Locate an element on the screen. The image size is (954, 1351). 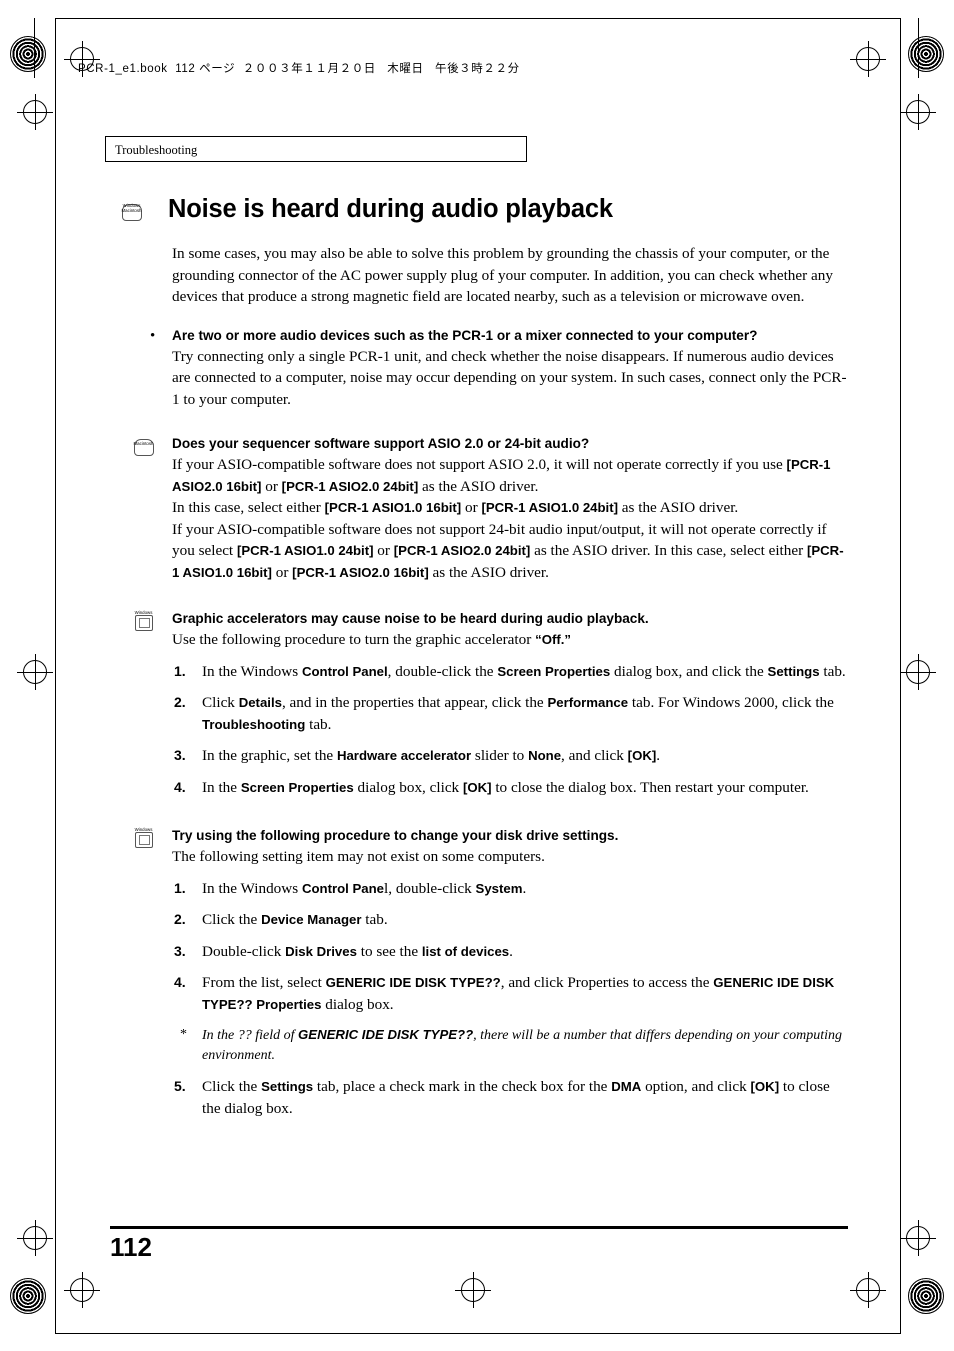
page-frame-right is located at coordinates (900, 675).